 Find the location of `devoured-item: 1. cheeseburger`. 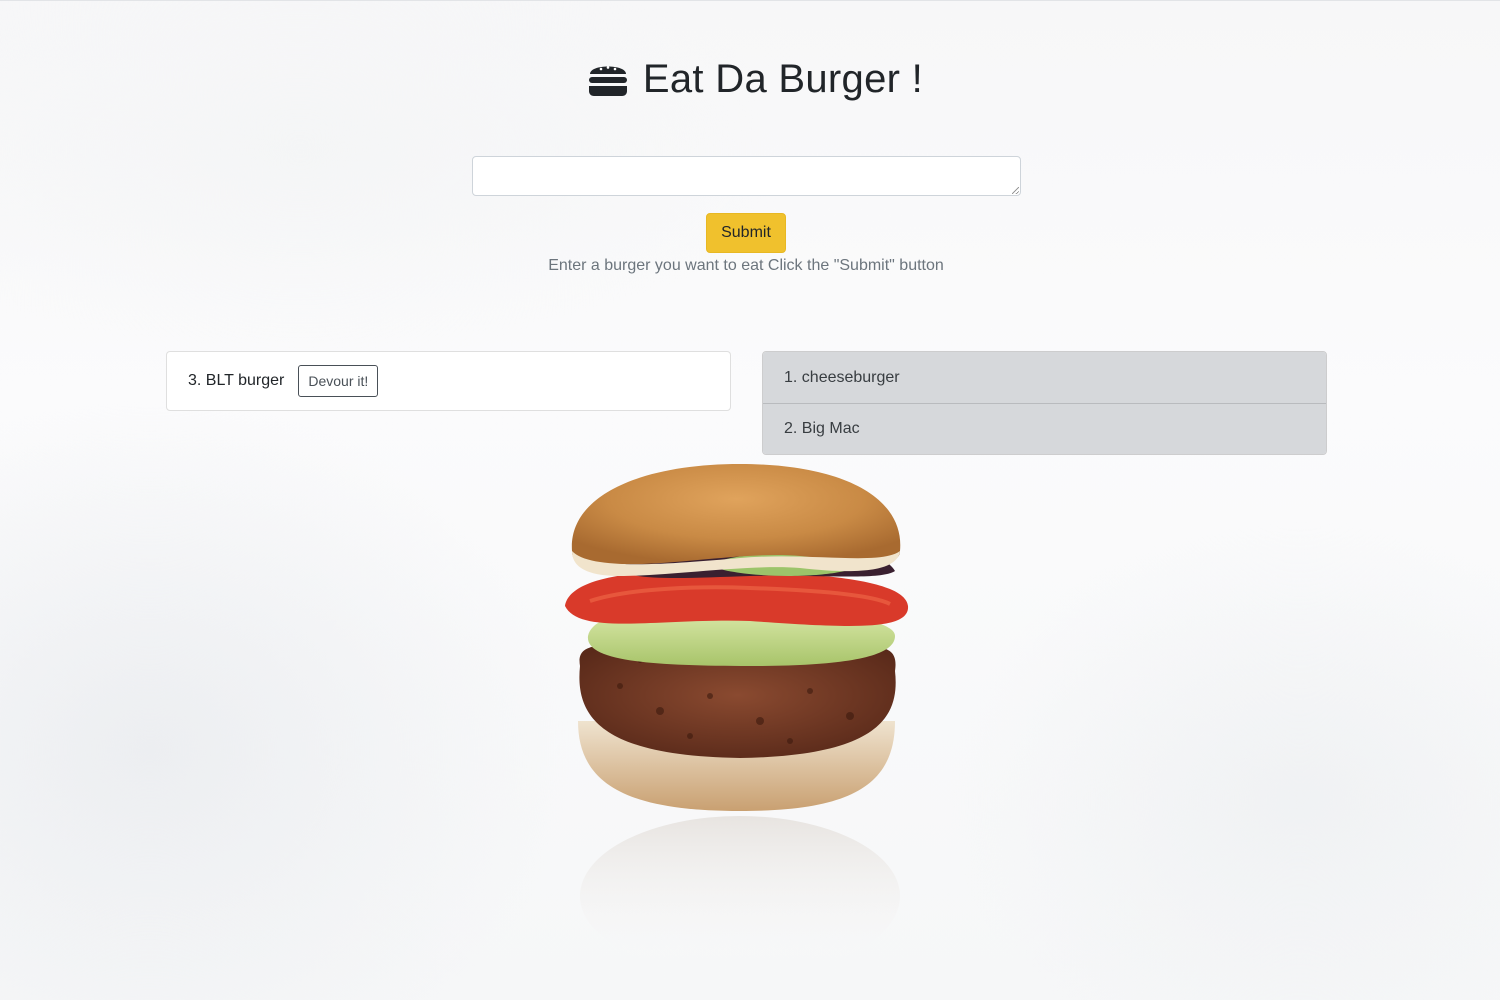

devoured-item: 1. cheeseburger is located at coordinates (1044, 377).